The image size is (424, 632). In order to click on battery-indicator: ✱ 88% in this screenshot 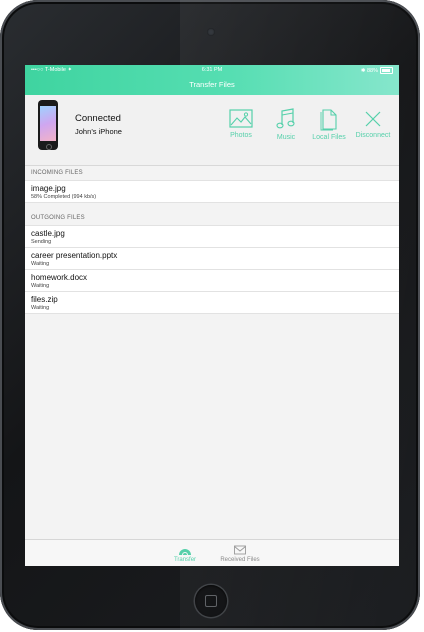, I will do `click(377, 70)`.